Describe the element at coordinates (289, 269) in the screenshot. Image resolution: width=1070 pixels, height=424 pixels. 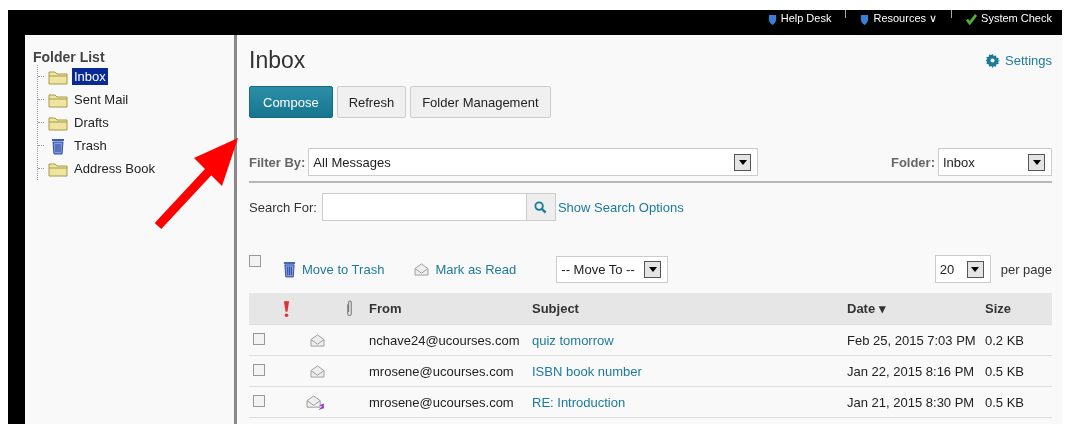
I see `trash-icon` at that location.